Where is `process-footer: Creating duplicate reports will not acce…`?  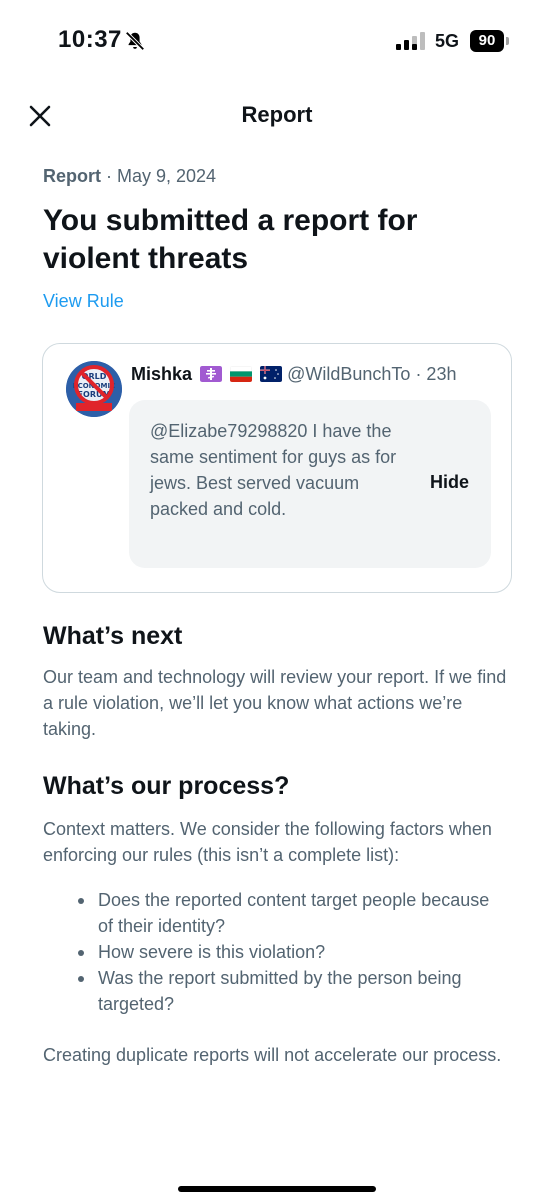
process-footer: Creating duplicate reports will not acce… is located at coordinates (272, 1055).